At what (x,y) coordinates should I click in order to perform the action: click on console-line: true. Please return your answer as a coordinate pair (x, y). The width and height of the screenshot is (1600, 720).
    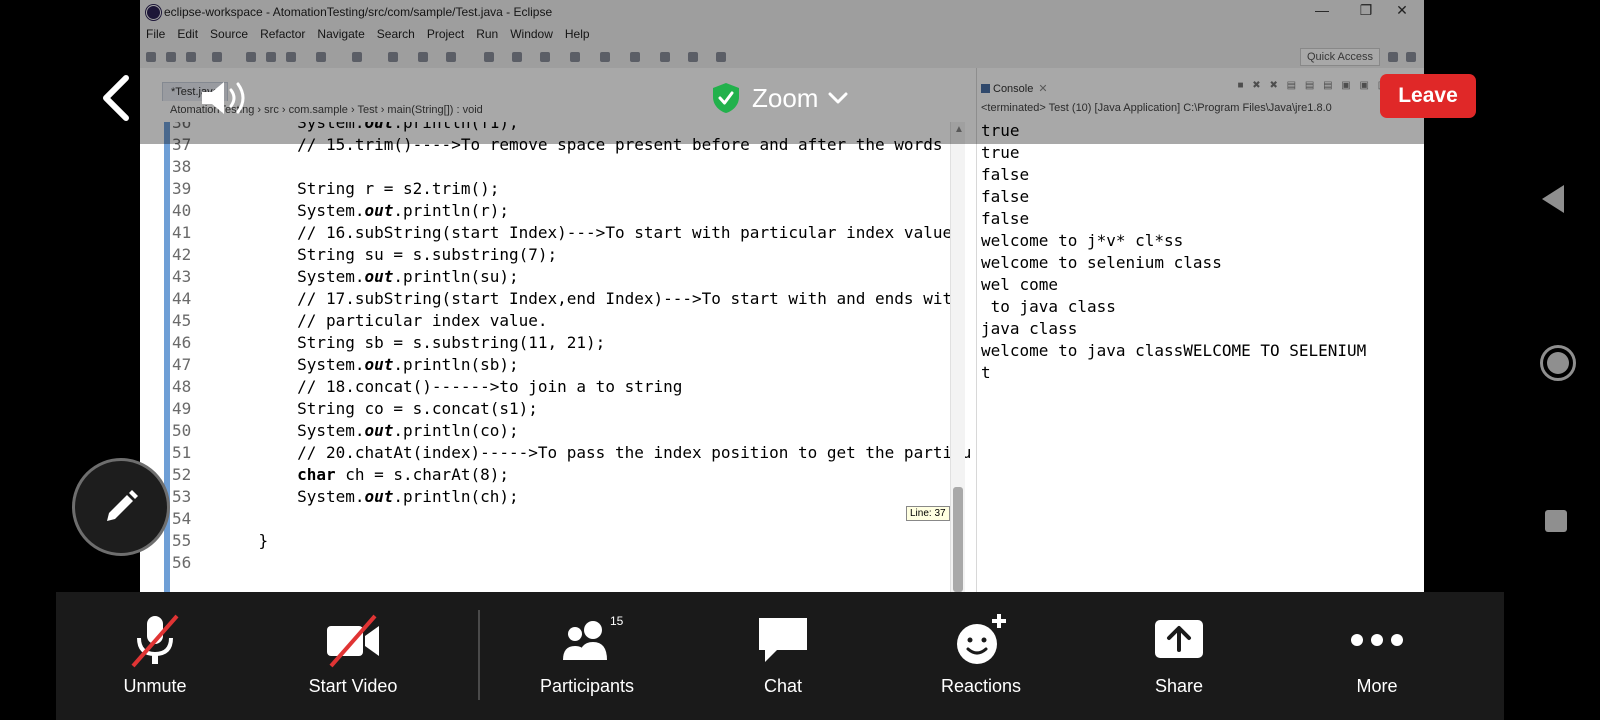
    Looking at the image, I should click on (1000, 152).